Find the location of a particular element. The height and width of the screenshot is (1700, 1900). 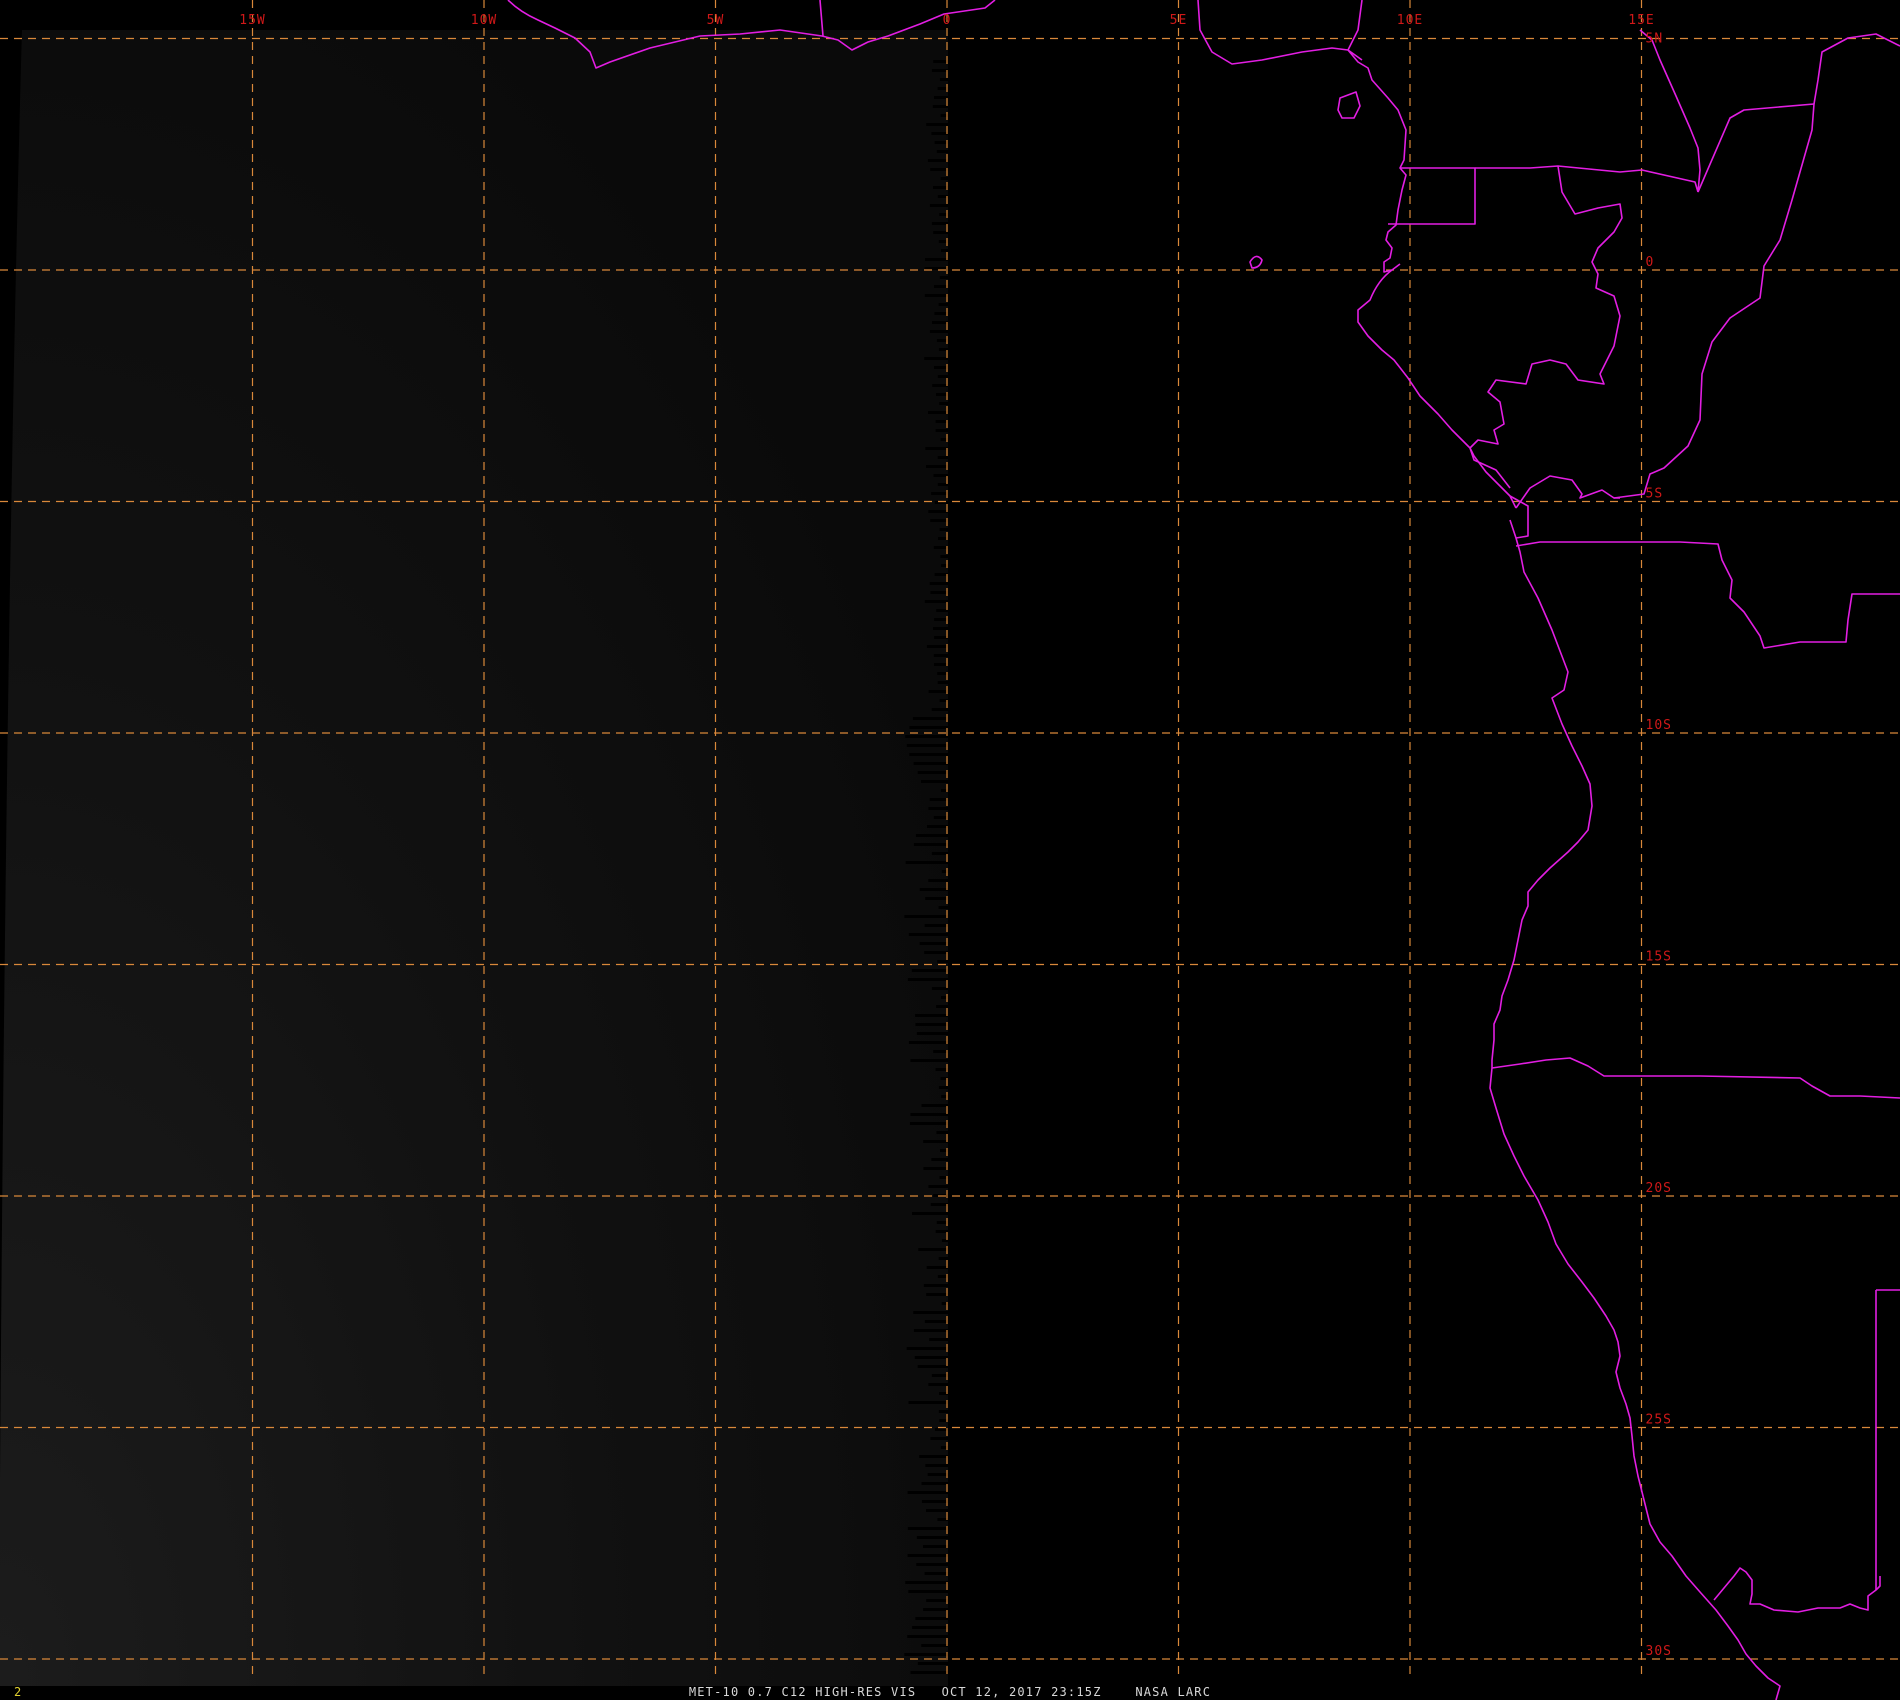

longitude-label: 15W is located at coordinates (252, 20).